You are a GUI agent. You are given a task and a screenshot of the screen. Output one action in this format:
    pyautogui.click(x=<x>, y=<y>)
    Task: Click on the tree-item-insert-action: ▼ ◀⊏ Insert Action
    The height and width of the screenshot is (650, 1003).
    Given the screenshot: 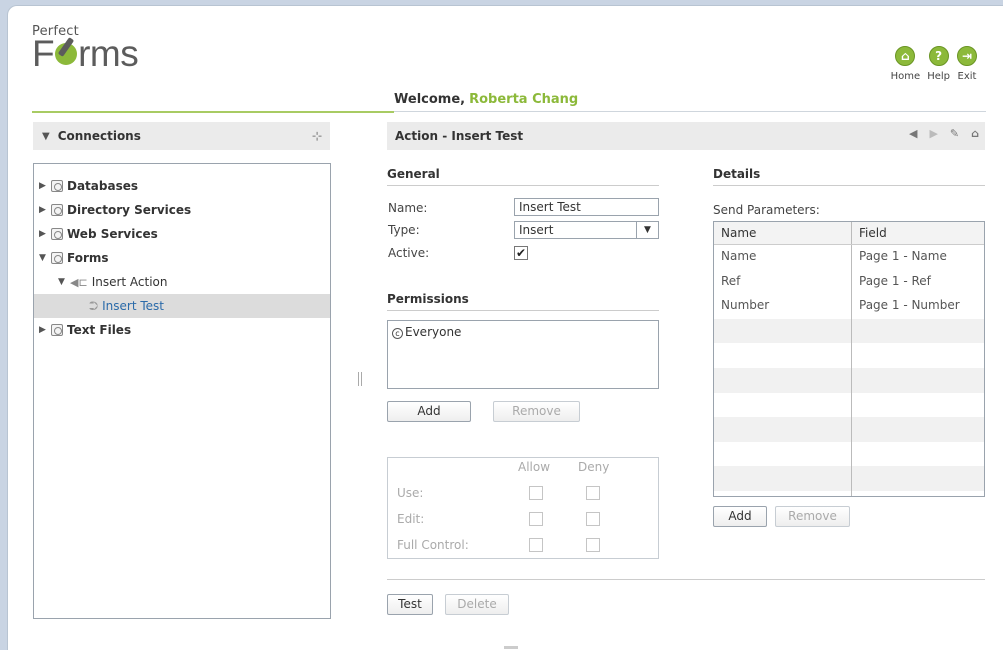 What is the action you would take?
    pyautogui.click(x=182, y=282)
    